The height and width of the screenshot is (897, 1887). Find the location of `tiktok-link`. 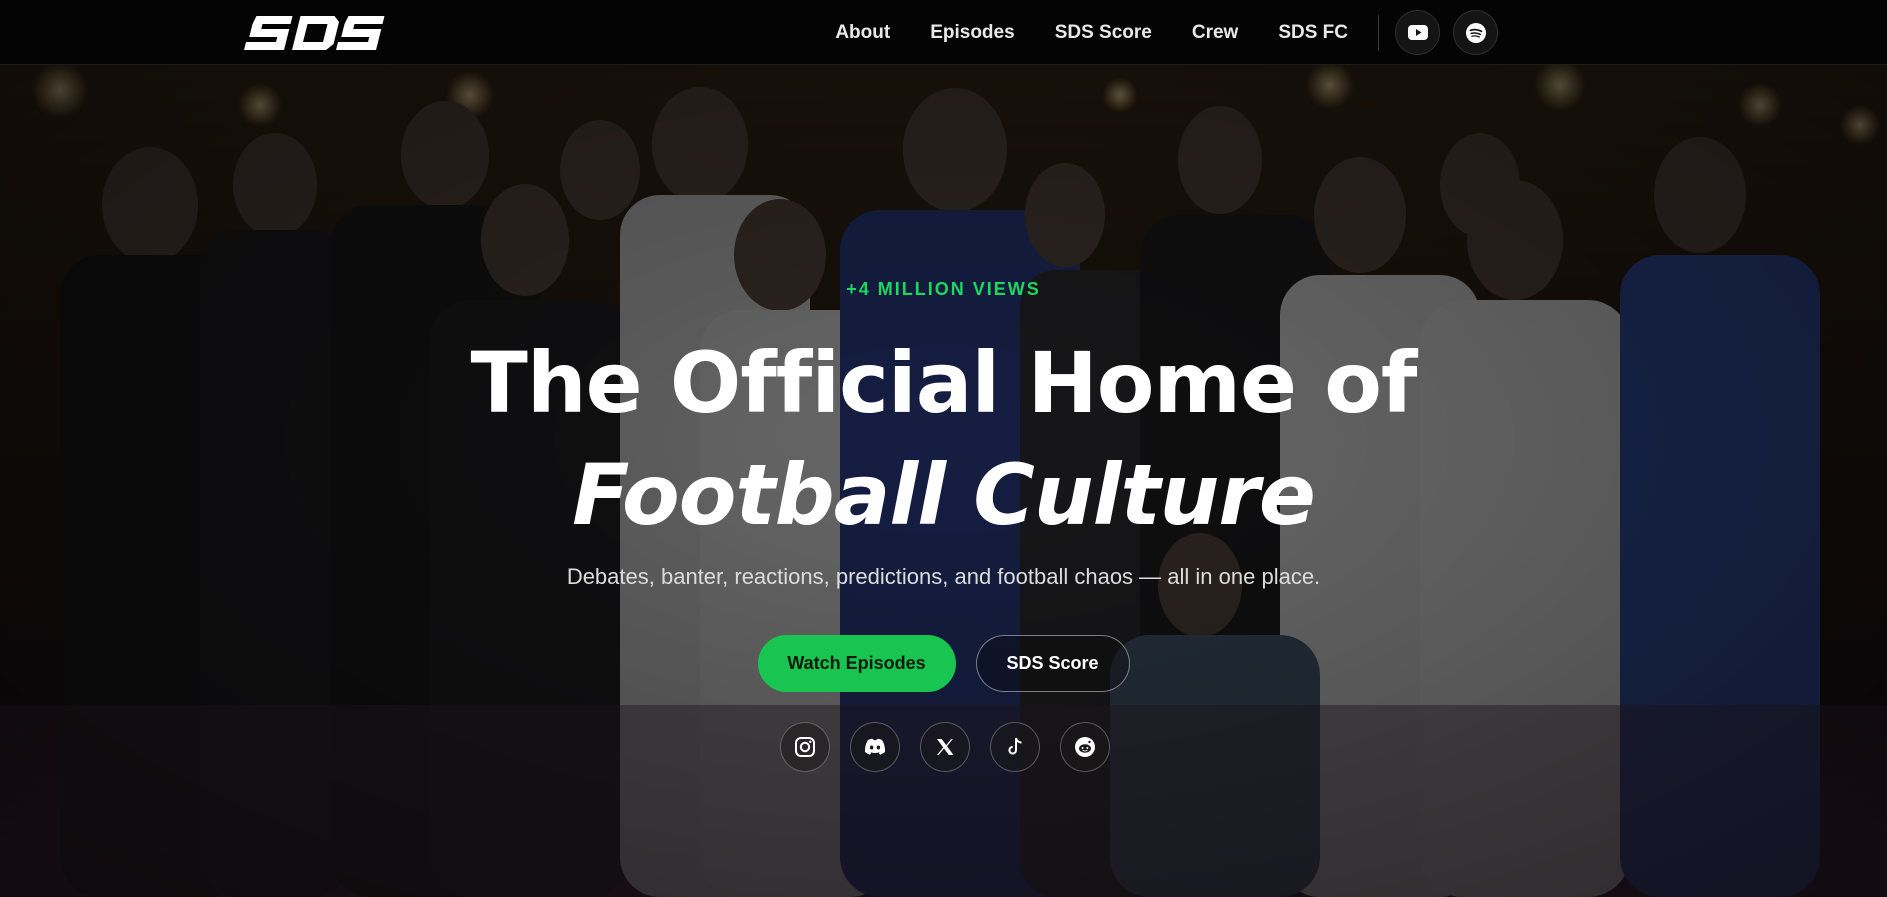

tiktok-link is located at coordinates (1014, 747).